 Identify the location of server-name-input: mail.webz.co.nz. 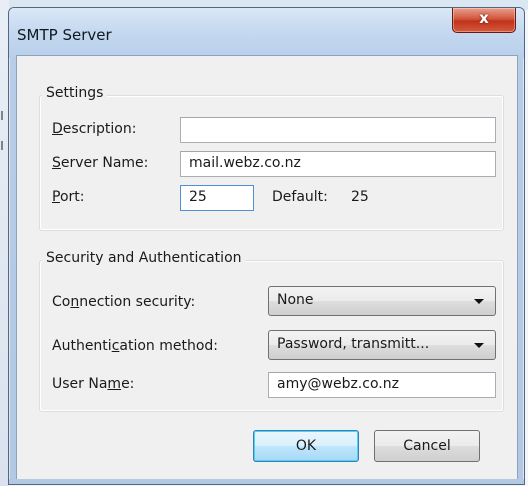
(338, 164).